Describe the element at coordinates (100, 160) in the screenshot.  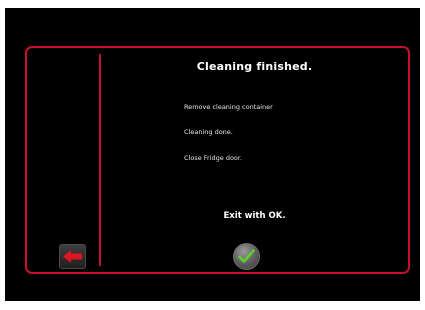
I see `panel-divider` at that location.